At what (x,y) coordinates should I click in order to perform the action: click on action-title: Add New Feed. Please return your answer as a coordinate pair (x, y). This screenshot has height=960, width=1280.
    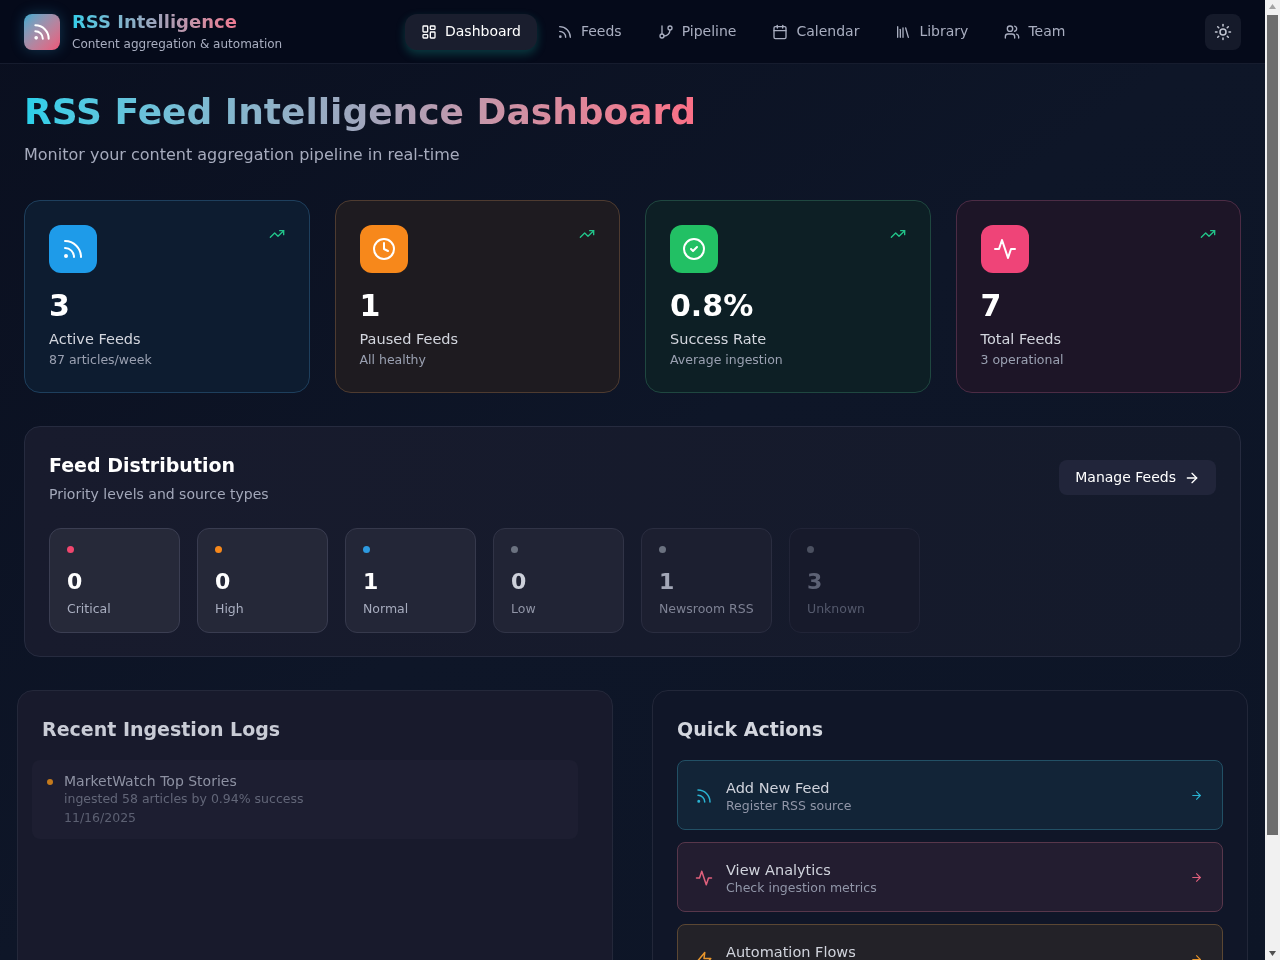
    Looking at the image, I should click on (778, 788).